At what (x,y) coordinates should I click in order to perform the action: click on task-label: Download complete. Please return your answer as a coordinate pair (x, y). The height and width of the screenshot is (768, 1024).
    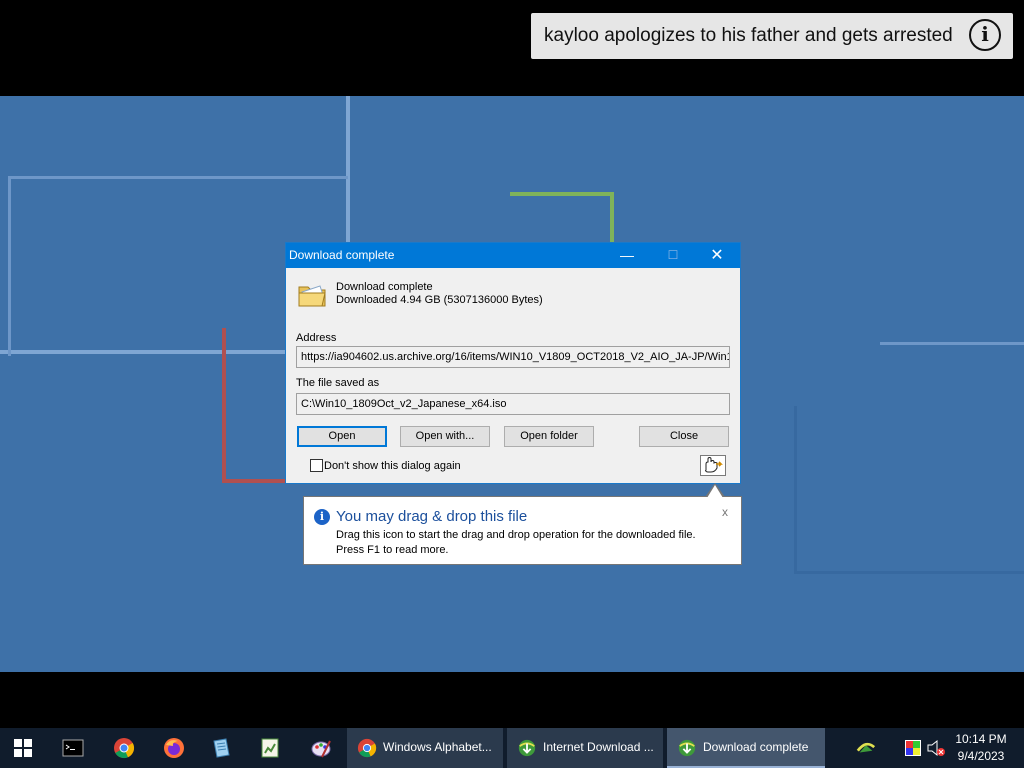
    Looking at the image, I should click on (756, 747).